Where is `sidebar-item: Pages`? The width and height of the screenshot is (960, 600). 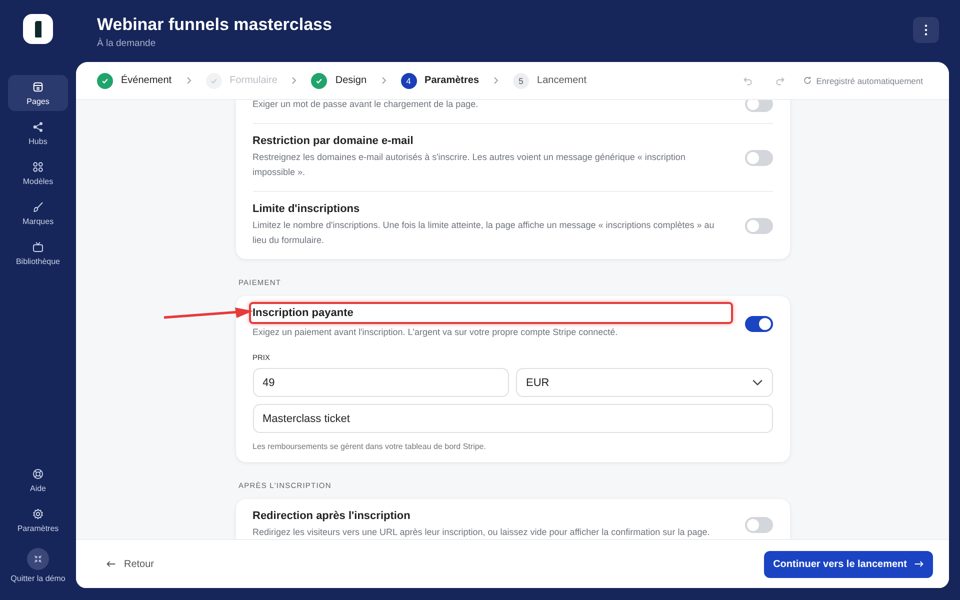
sidebar-item: Pages is located at coordinates (38, 93).